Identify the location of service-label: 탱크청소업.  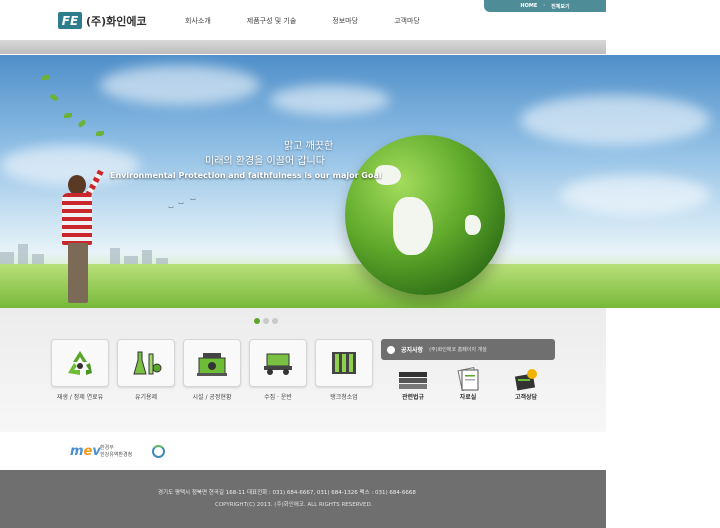
(344, 397).